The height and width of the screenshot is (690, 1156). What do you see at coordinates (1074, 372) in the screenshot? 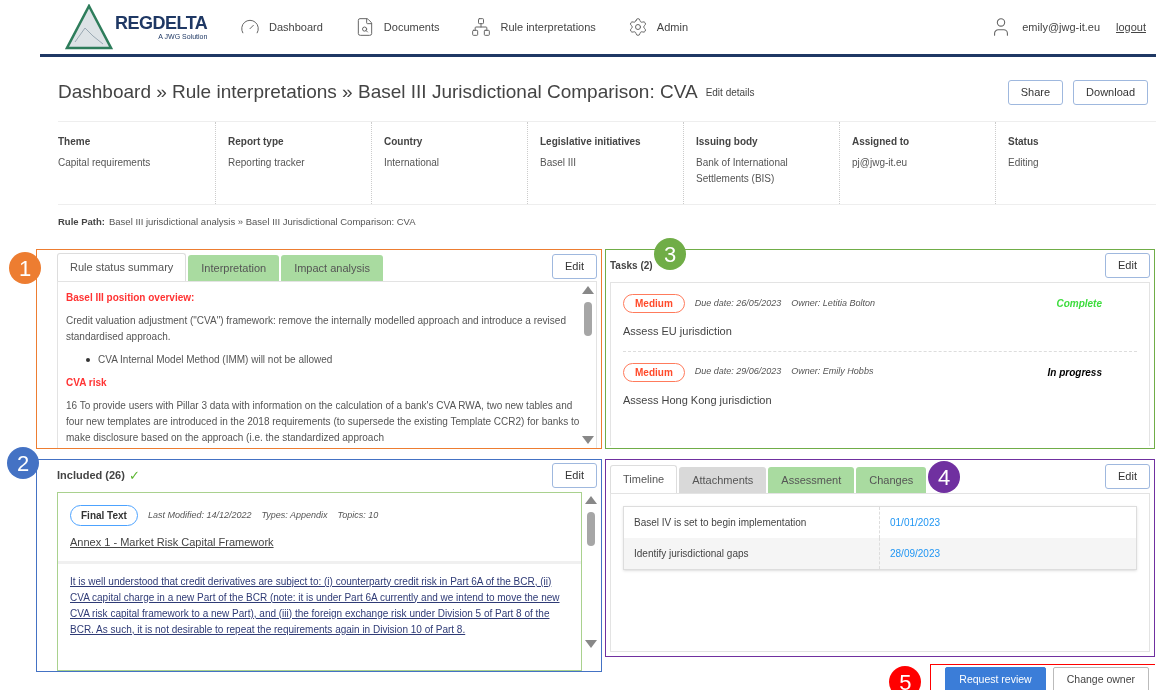
I see `task-status: In progress` at bounding box center [1074, 372].